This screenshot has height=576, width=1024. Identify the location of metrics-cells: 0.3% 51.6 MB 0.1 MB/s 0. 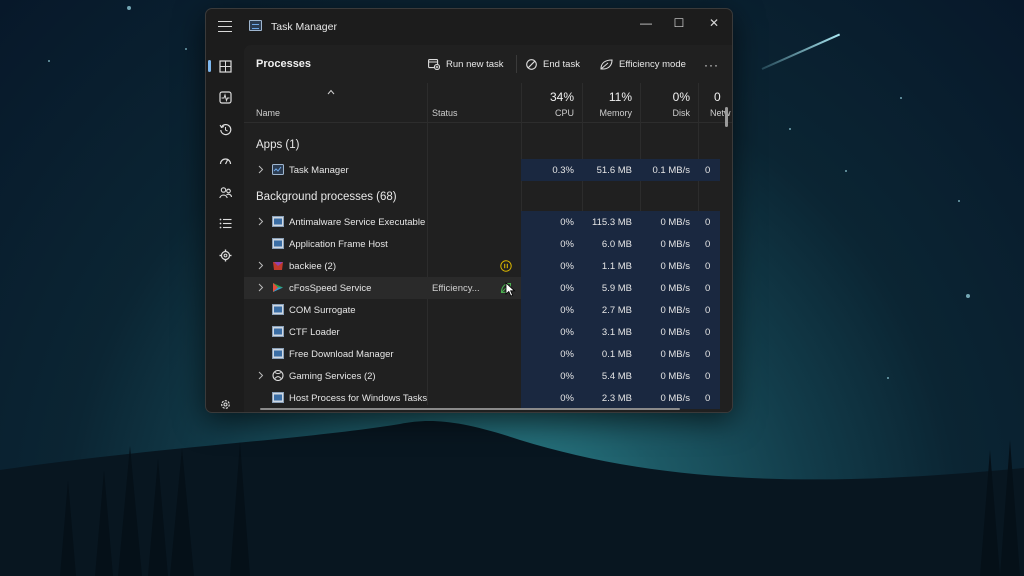
(620, 170).